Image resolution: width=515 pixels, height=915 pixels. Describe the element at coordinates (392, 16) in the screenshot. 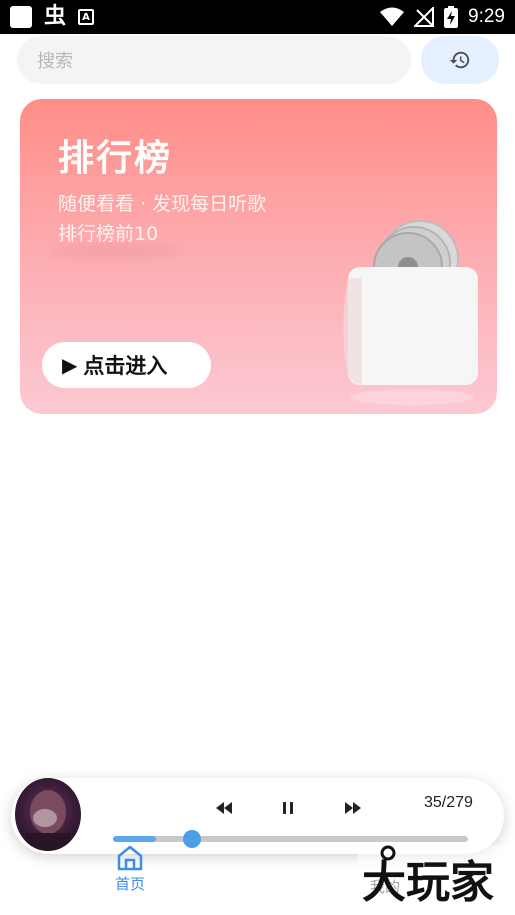

I see `wifi-icon` at that location.